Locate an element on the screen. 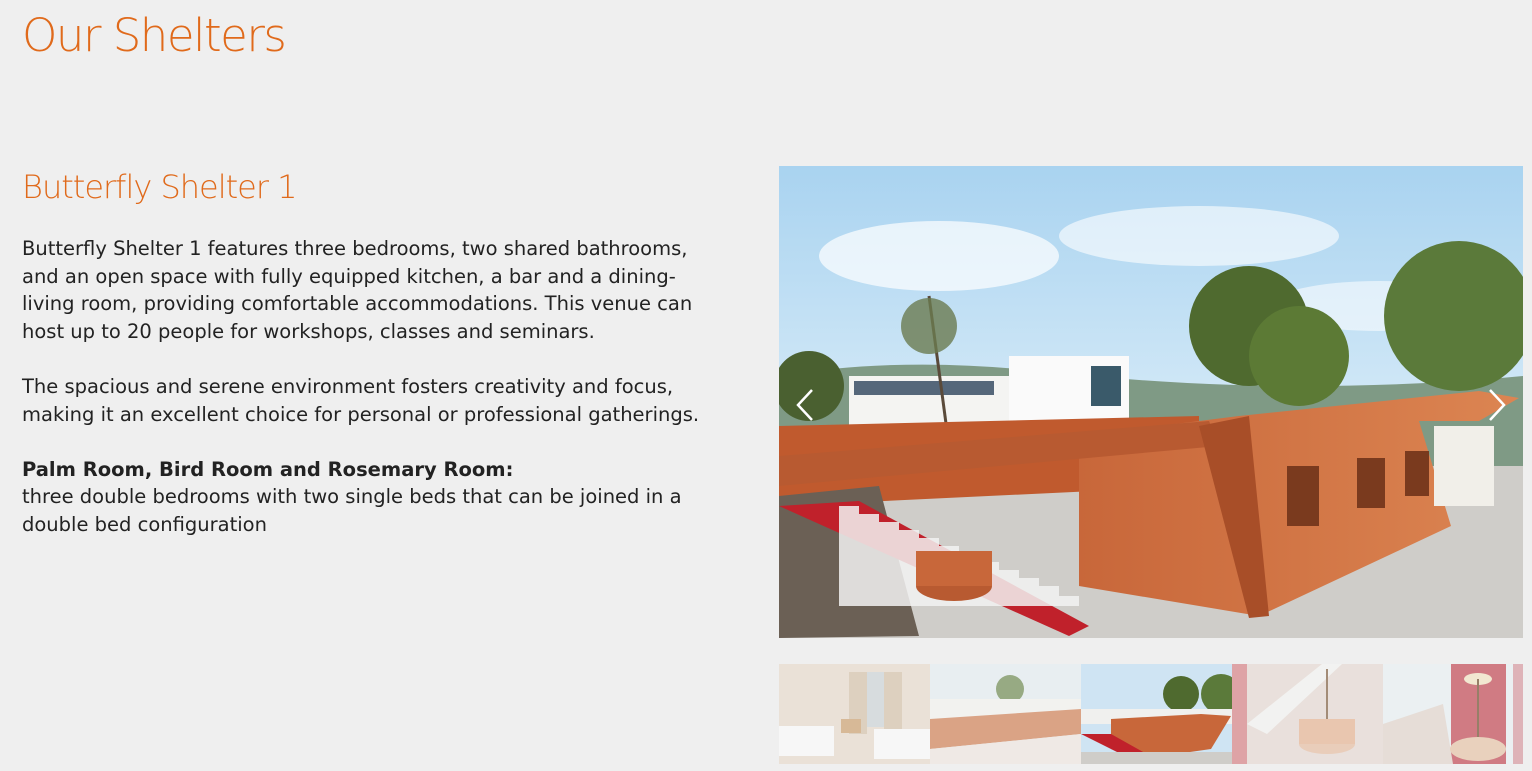 The image size is (1532, 771). gallery-thumbnails is located at coordinates (1151, 714).